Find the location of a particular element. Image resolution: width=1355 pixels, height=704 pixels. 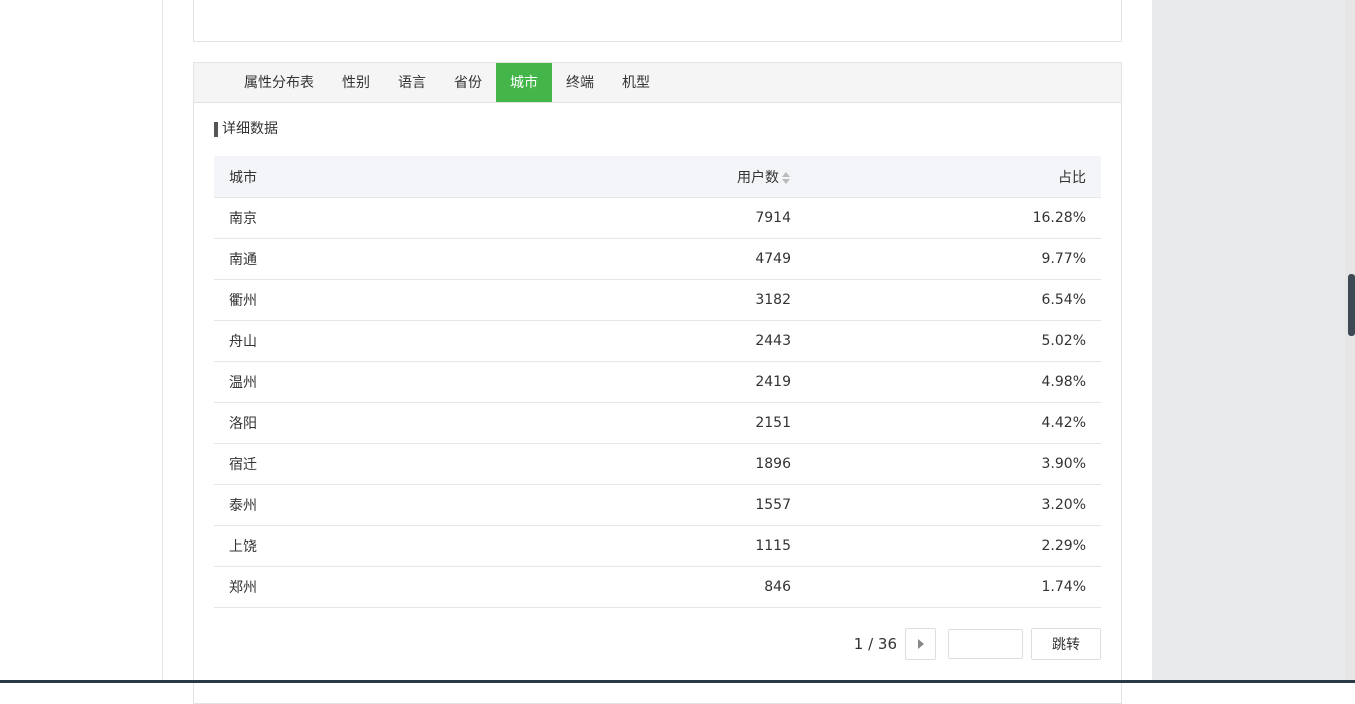

cell-city: 郑州 is located at coordinates (379, 587).